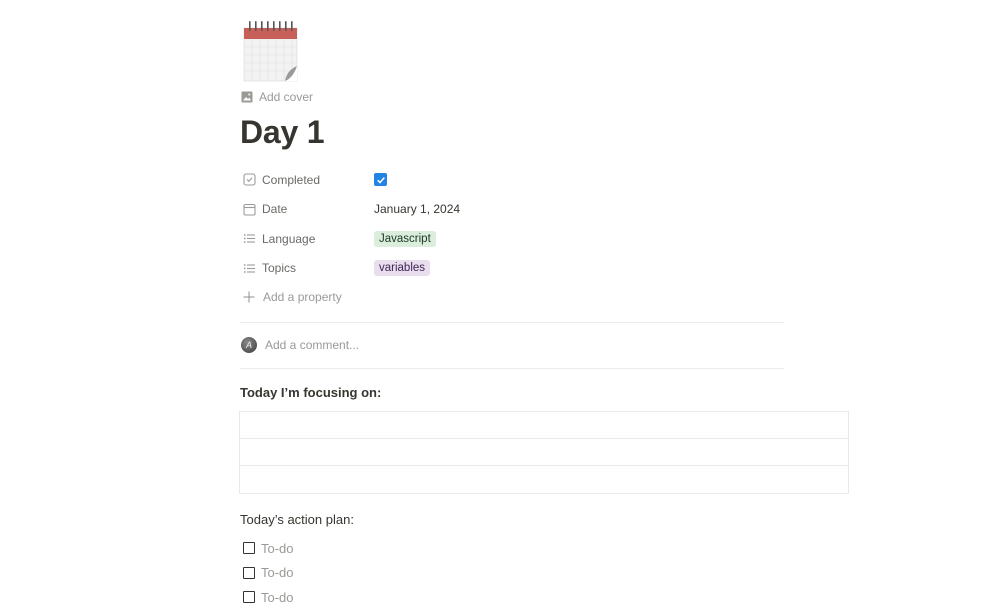 Image resolution: width=1005 pixels, height=614 pixels. I want to click on tag-javascript: Javascript, so click(405, 238).